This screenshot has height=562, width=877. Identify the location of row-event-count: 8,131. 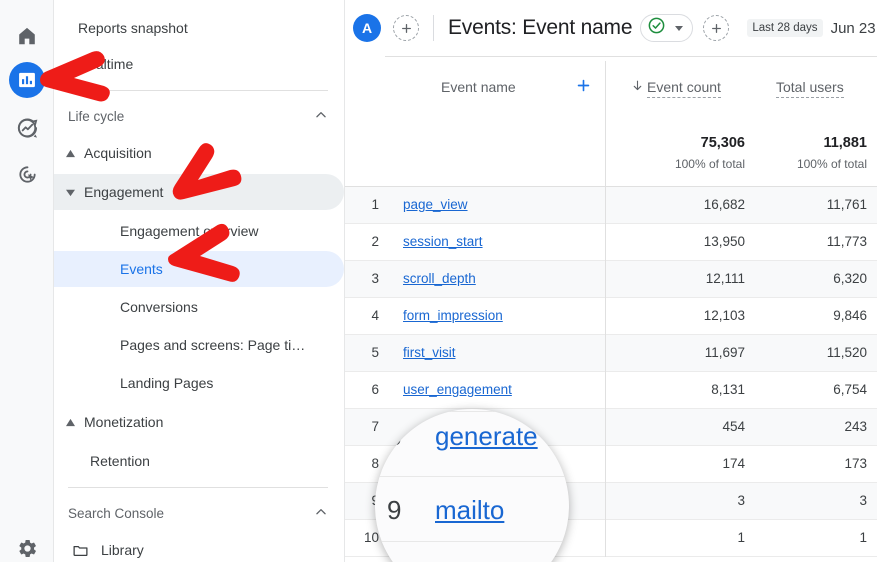
(728, 389).